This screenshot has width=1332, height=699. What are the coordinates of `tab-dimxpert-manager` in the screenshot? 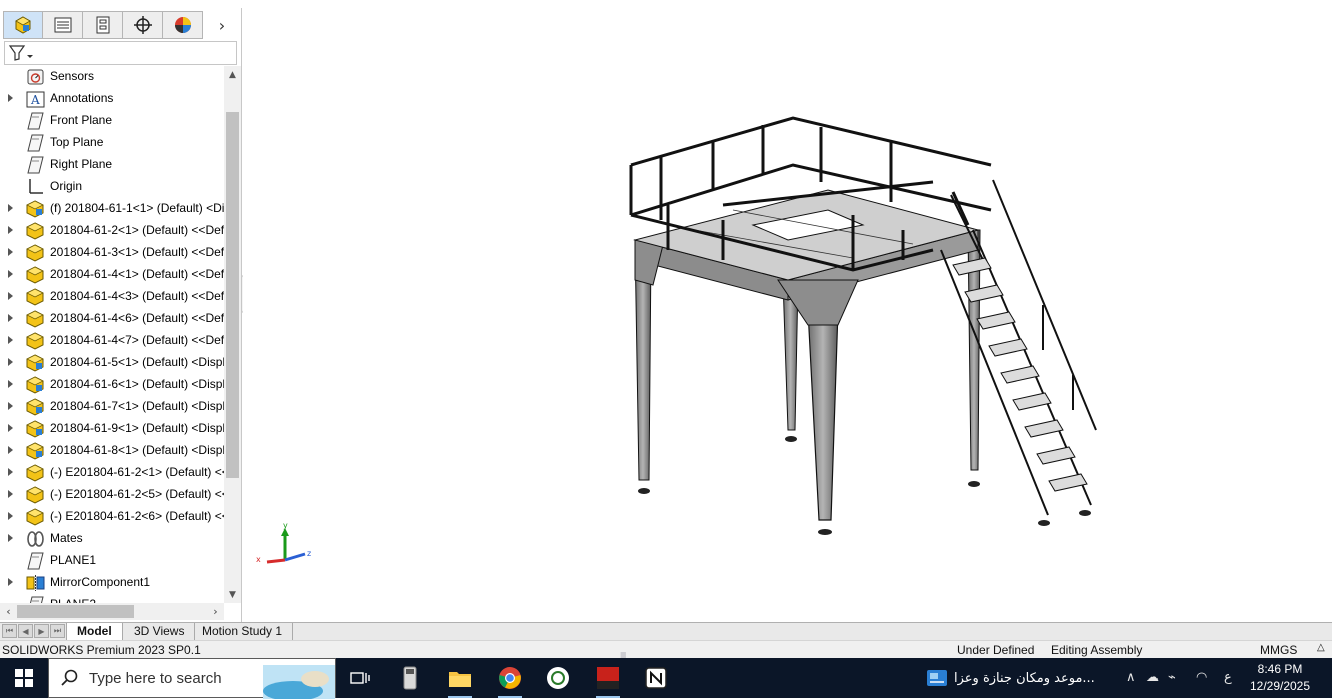 It's located at (143, 25).